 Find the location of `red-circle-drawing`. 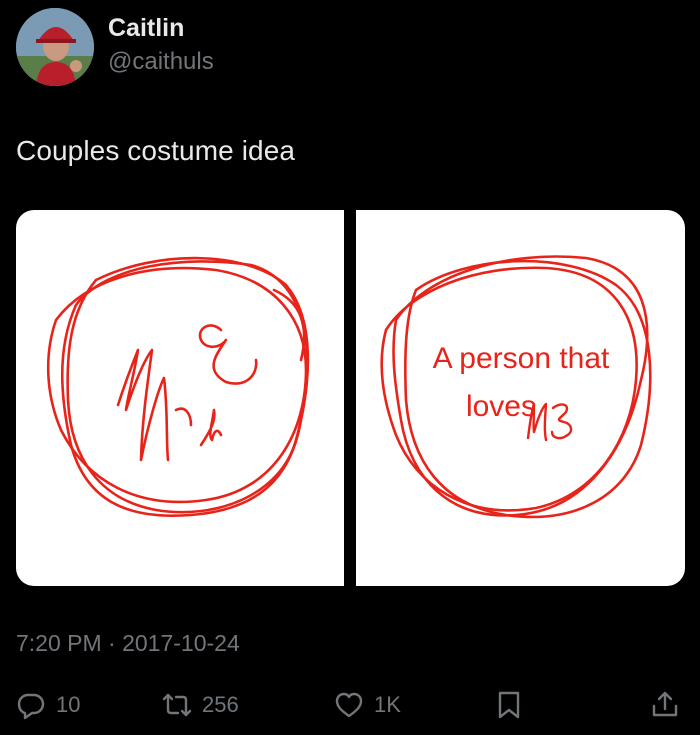

red-circle-drawing is located at coordinates (178, 387).